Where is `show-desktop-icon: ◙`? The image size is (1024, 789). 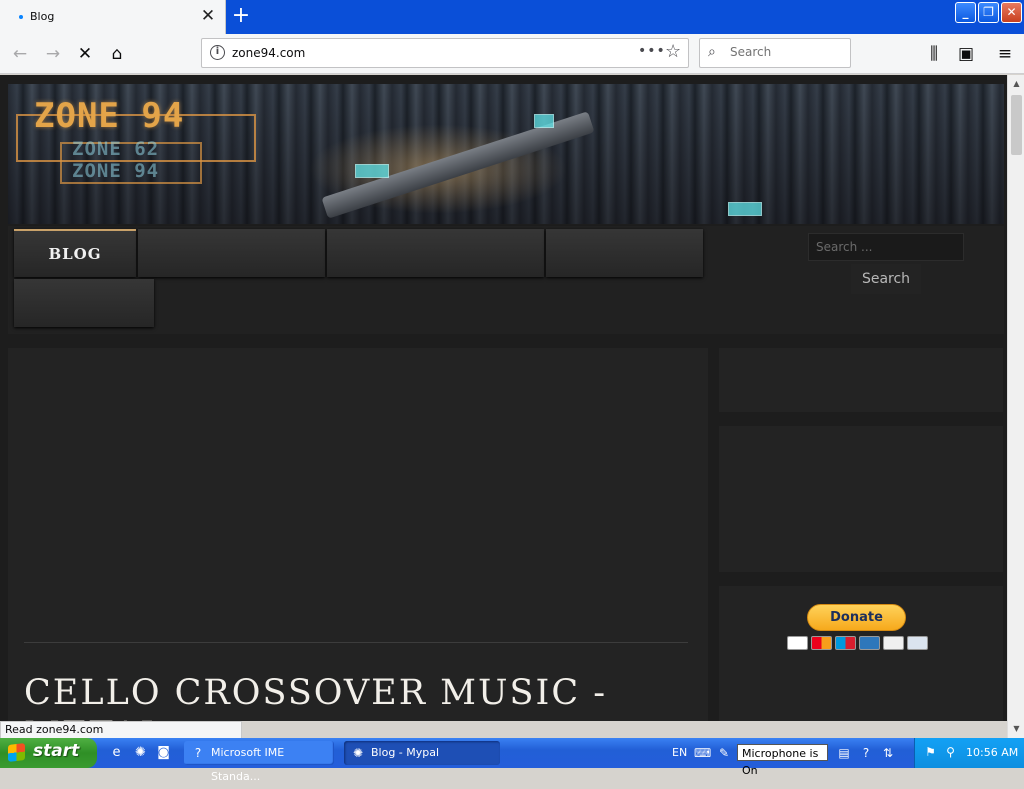
show-desktop-icon: ◙ is located at coordinates (163, 752).